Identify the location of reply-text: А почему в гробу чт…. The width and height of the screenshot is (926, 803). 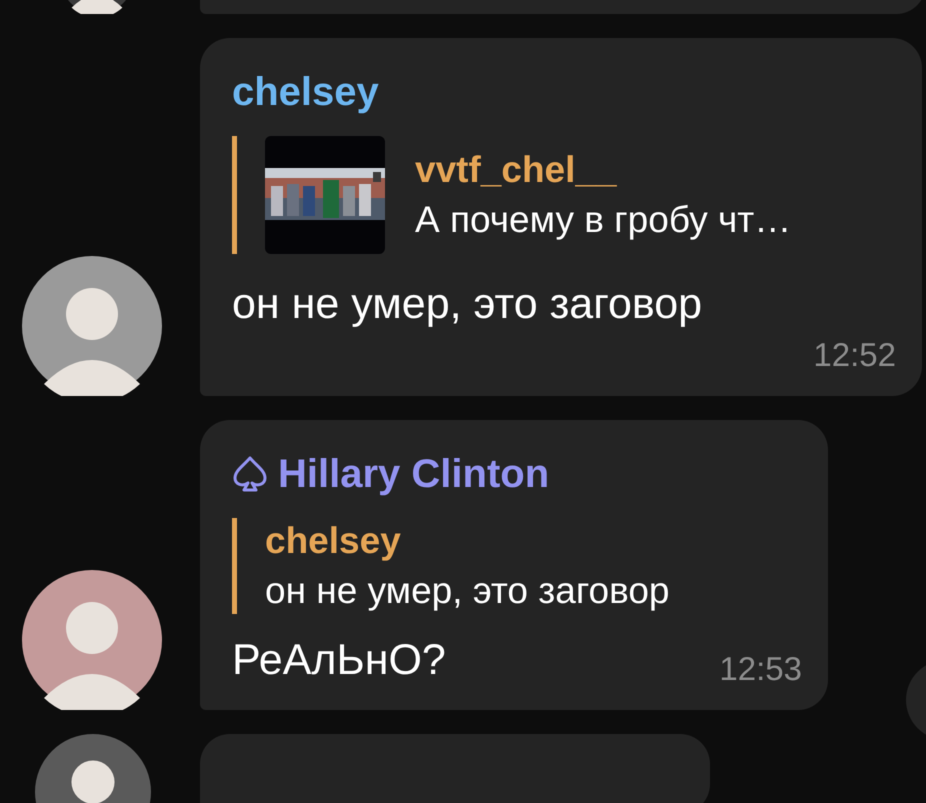
(603, 220).